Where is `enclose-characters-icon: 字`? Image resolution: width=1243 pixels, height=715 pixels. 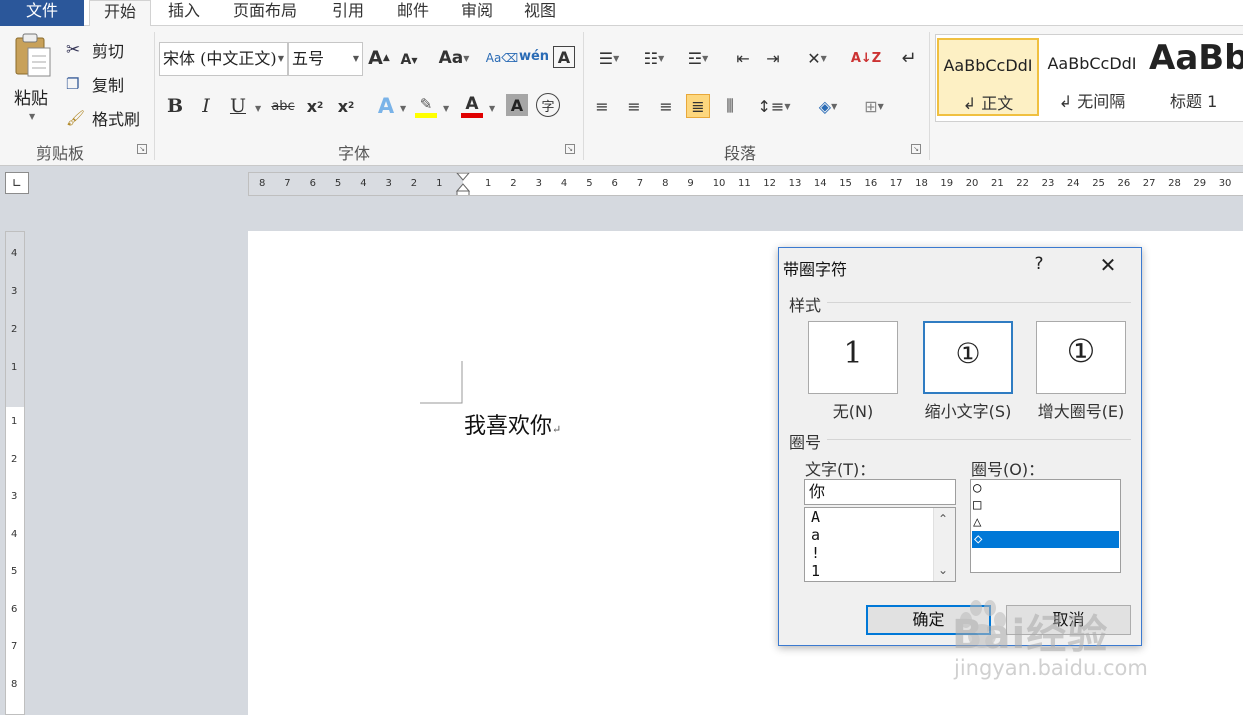
enclose-characters-icon: 字 is located at coordinates (548, 105).